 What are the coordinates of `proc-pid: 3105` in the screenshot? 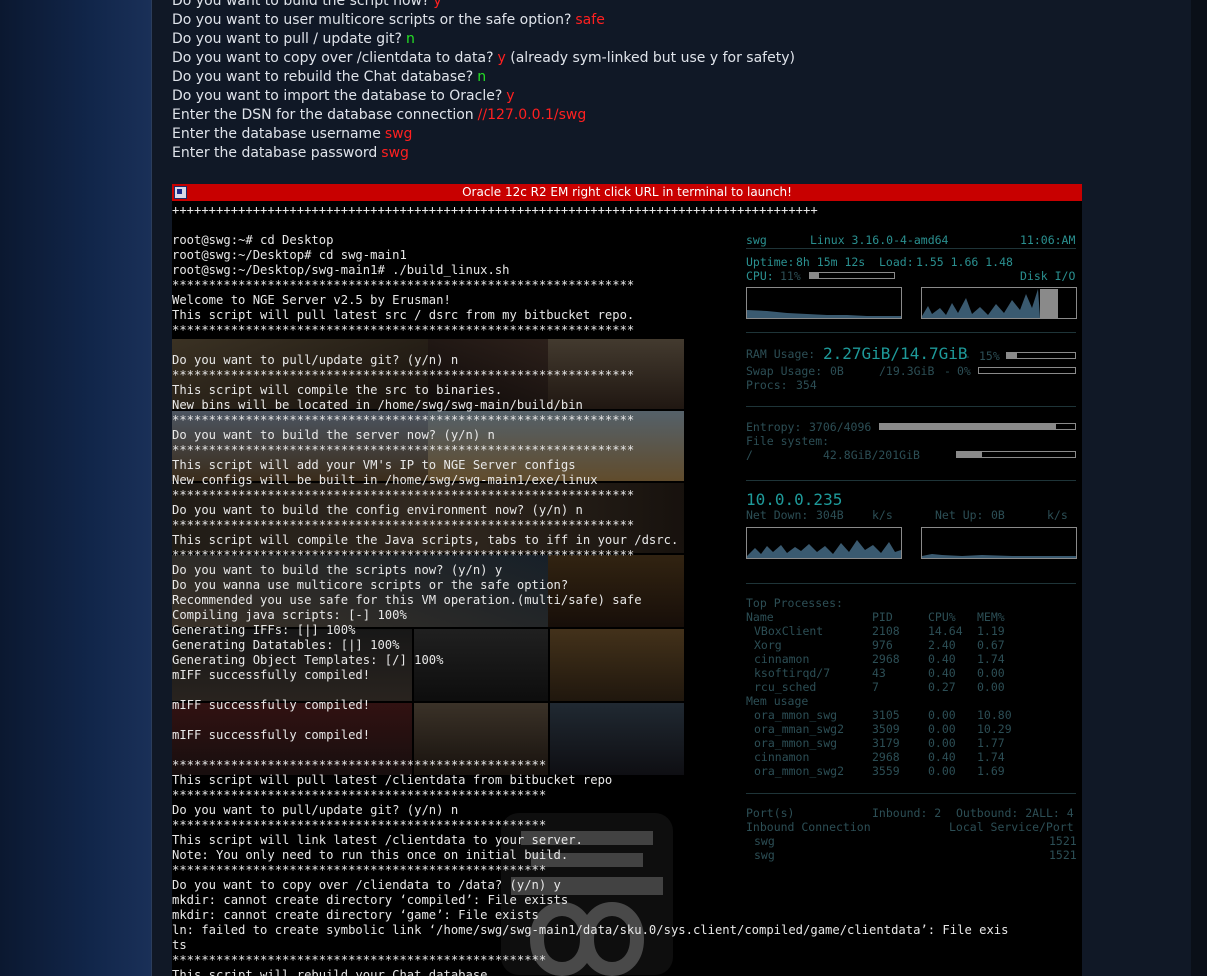 It's located at (886, 715).